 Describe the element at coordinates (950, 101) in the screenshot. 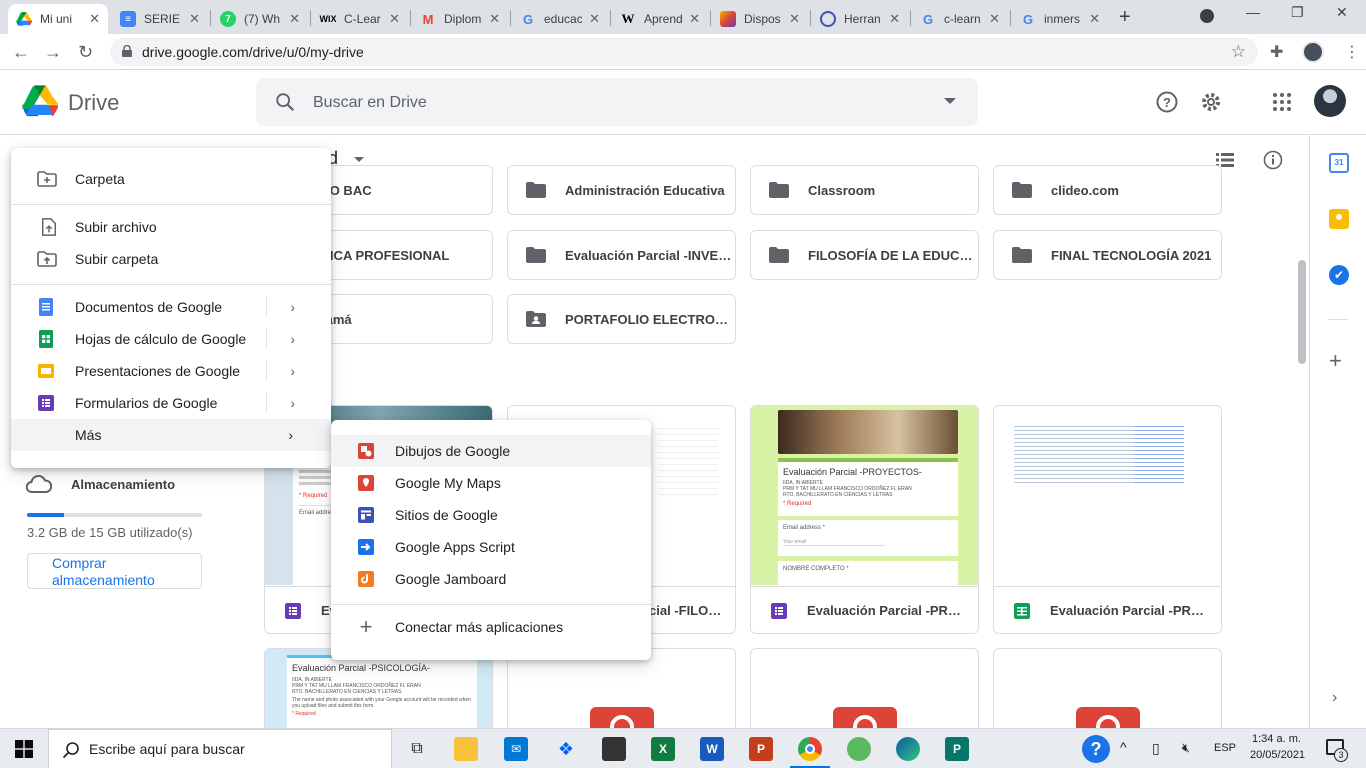

I see `search-options-caret-icon` at that location.